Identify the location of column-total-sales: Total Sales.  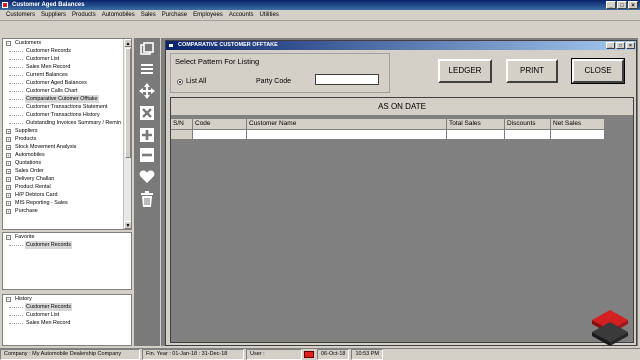
(476, 124).